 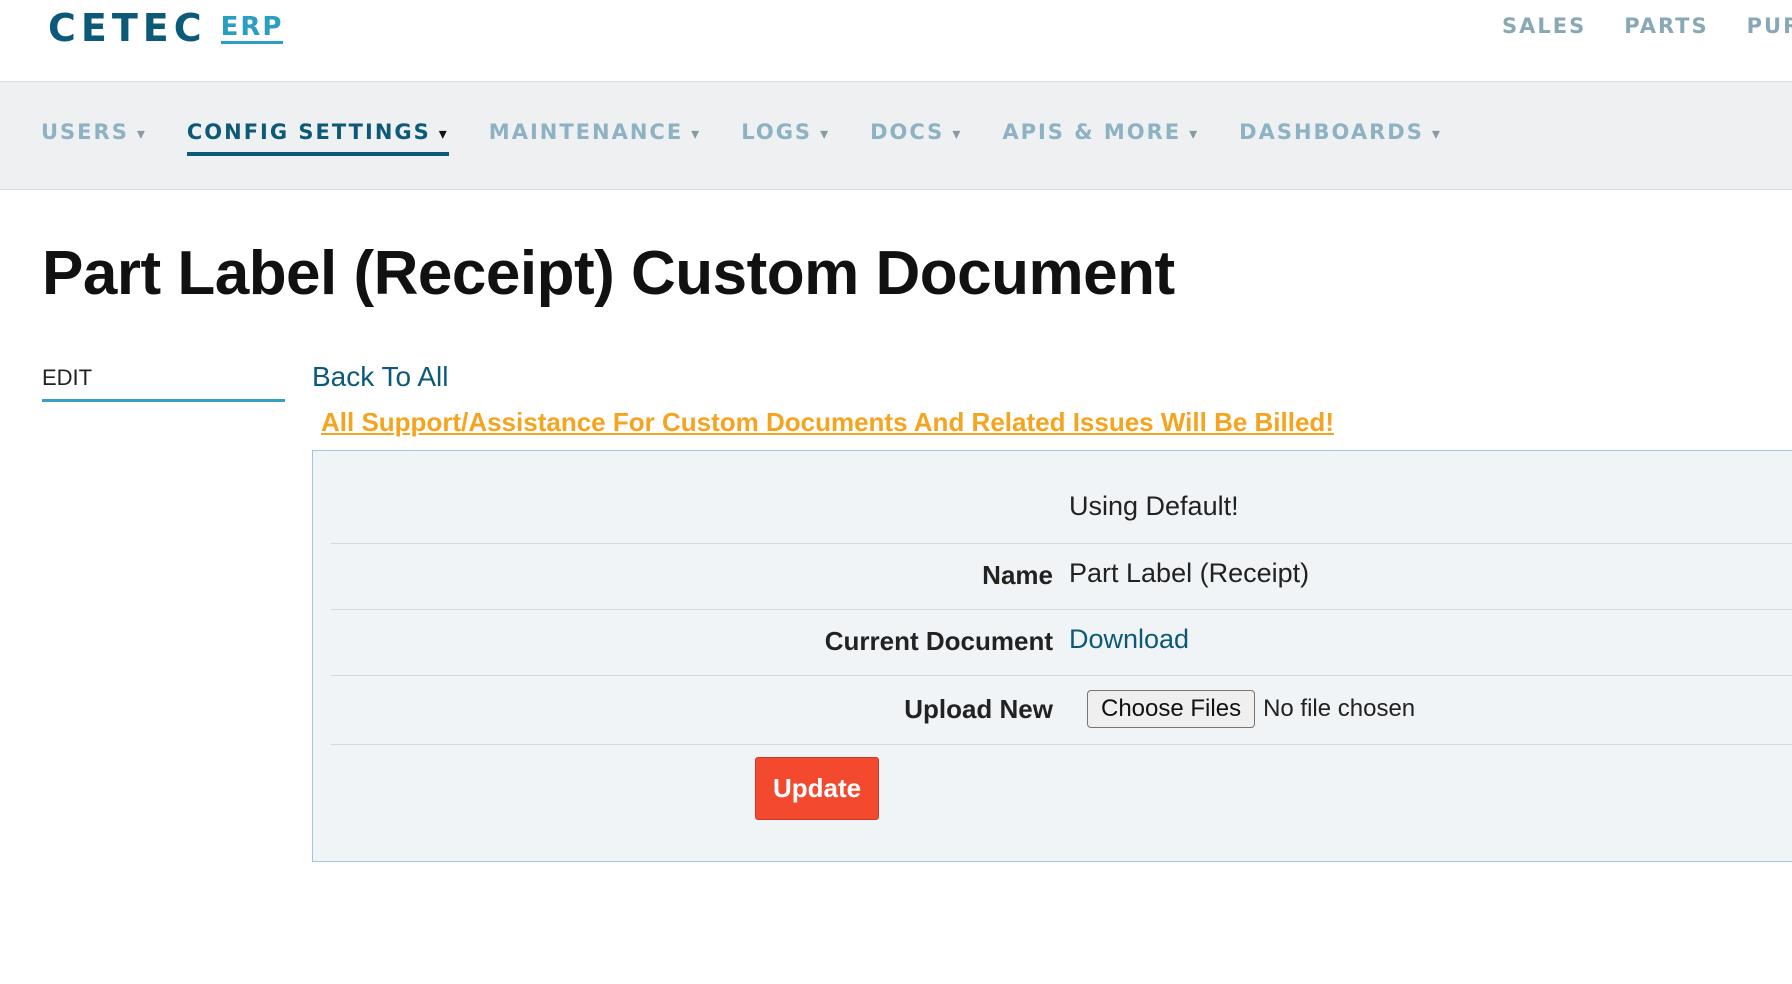 What do you see at coordinates (817, 788) in the screenshot?
I see `update-button: Update` at bounding box center [817, 788].